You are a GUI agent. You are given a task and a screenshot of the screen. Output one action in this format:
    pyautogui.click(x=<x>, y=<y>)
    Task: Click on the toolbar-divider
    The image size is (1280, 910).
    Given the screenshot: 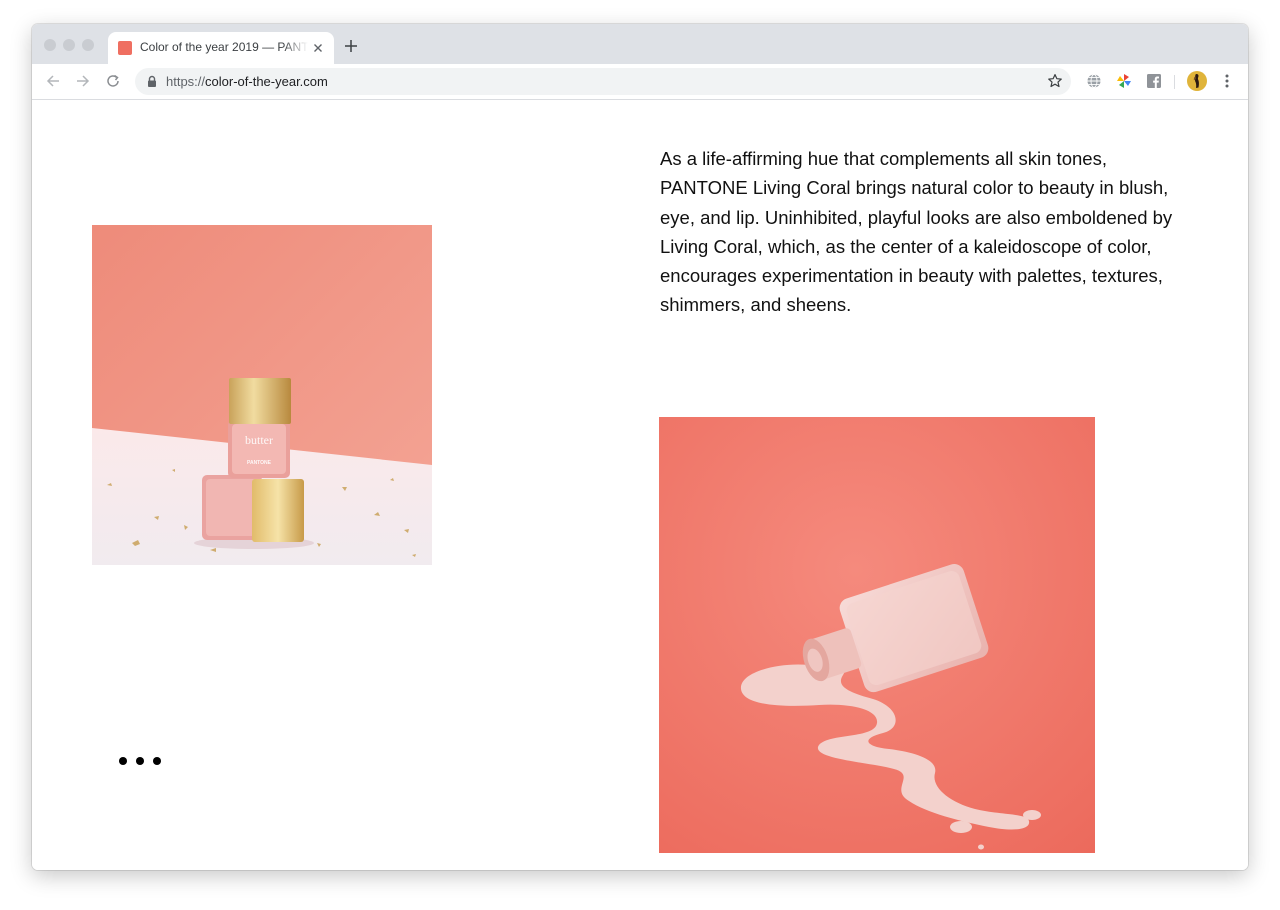 What is the action you would take?
    pyautogui.click(x=1174, y=82)
    